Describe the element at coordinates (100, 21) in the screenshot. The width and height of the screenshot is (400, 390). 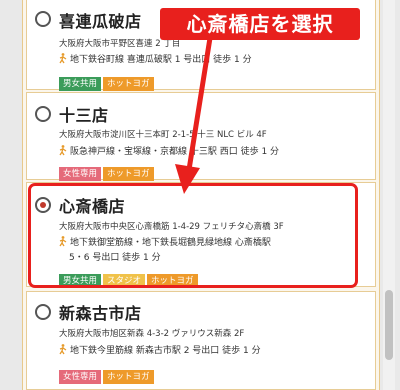
I see `store-name: 喜連瓜破店` at that location.